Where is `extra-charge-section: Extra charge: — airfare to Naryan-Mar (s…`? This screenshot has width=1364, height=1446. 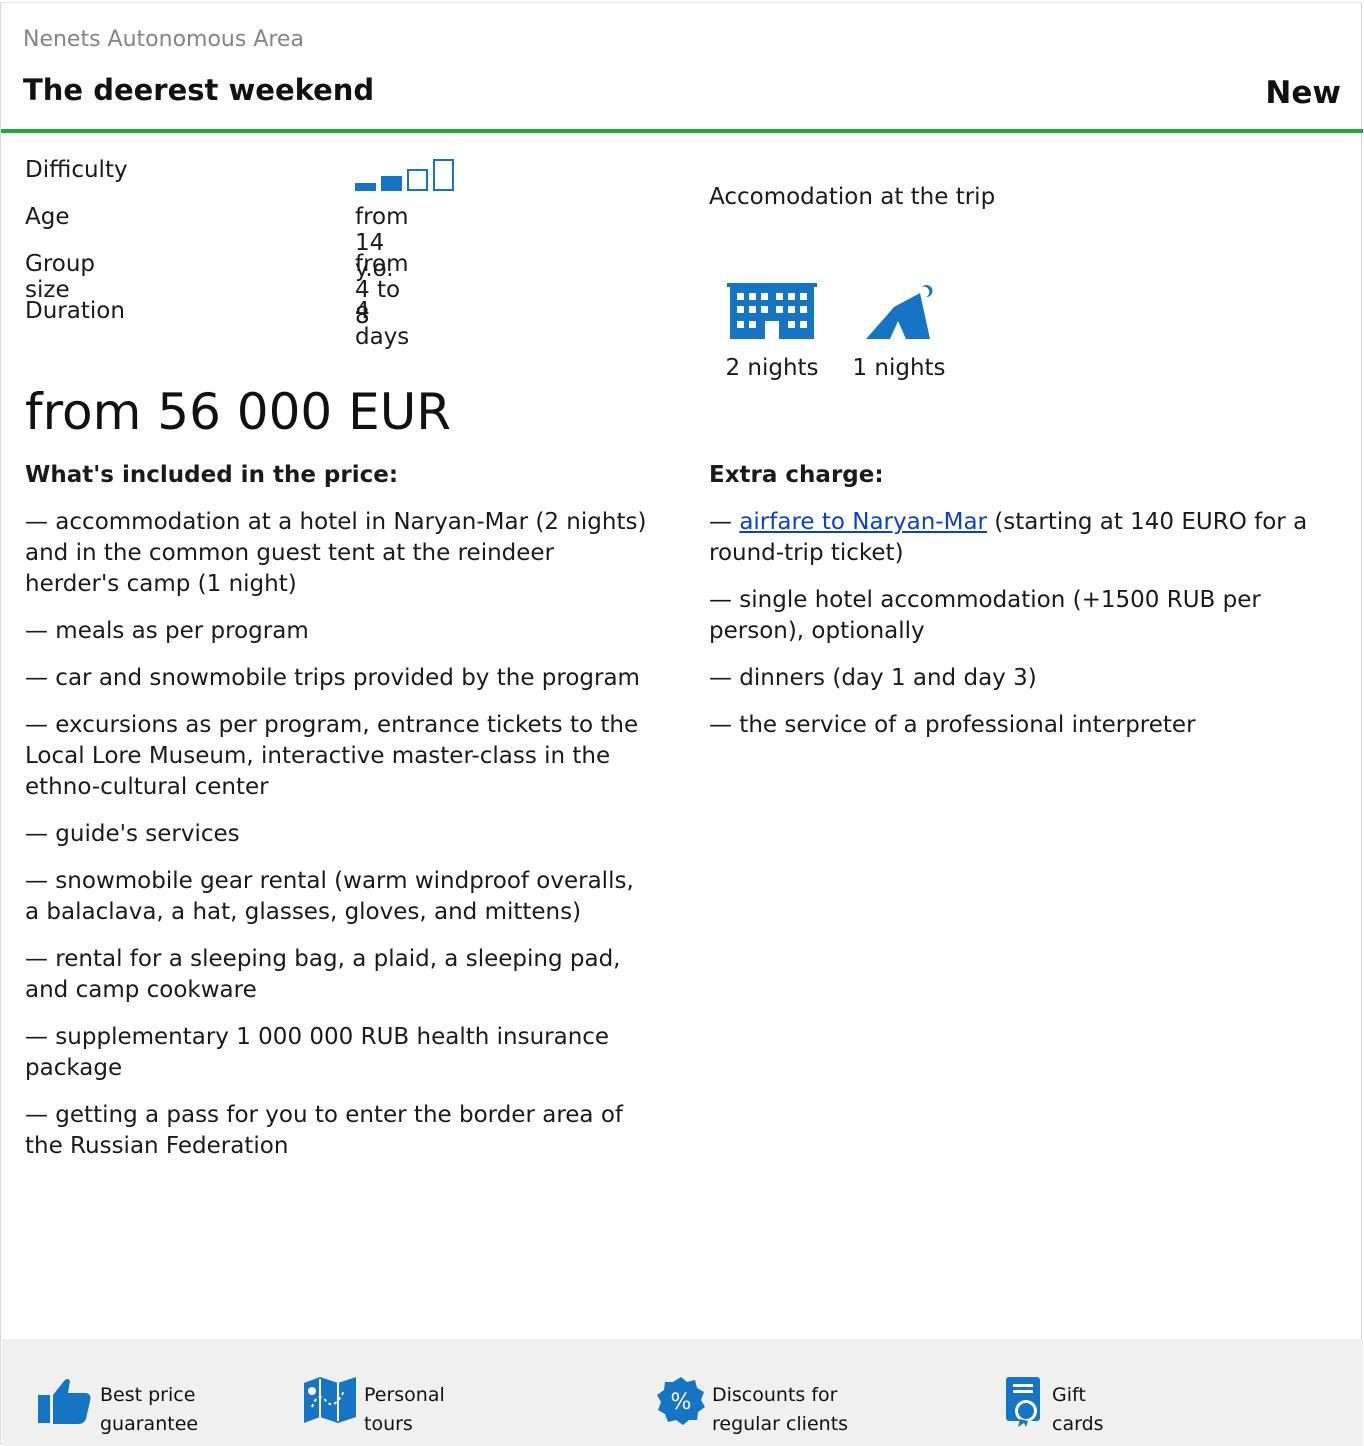 extra-charge-section: Extra charge: — airfare to Naryan-Mar (s… is located at coordinates (1024, 608).